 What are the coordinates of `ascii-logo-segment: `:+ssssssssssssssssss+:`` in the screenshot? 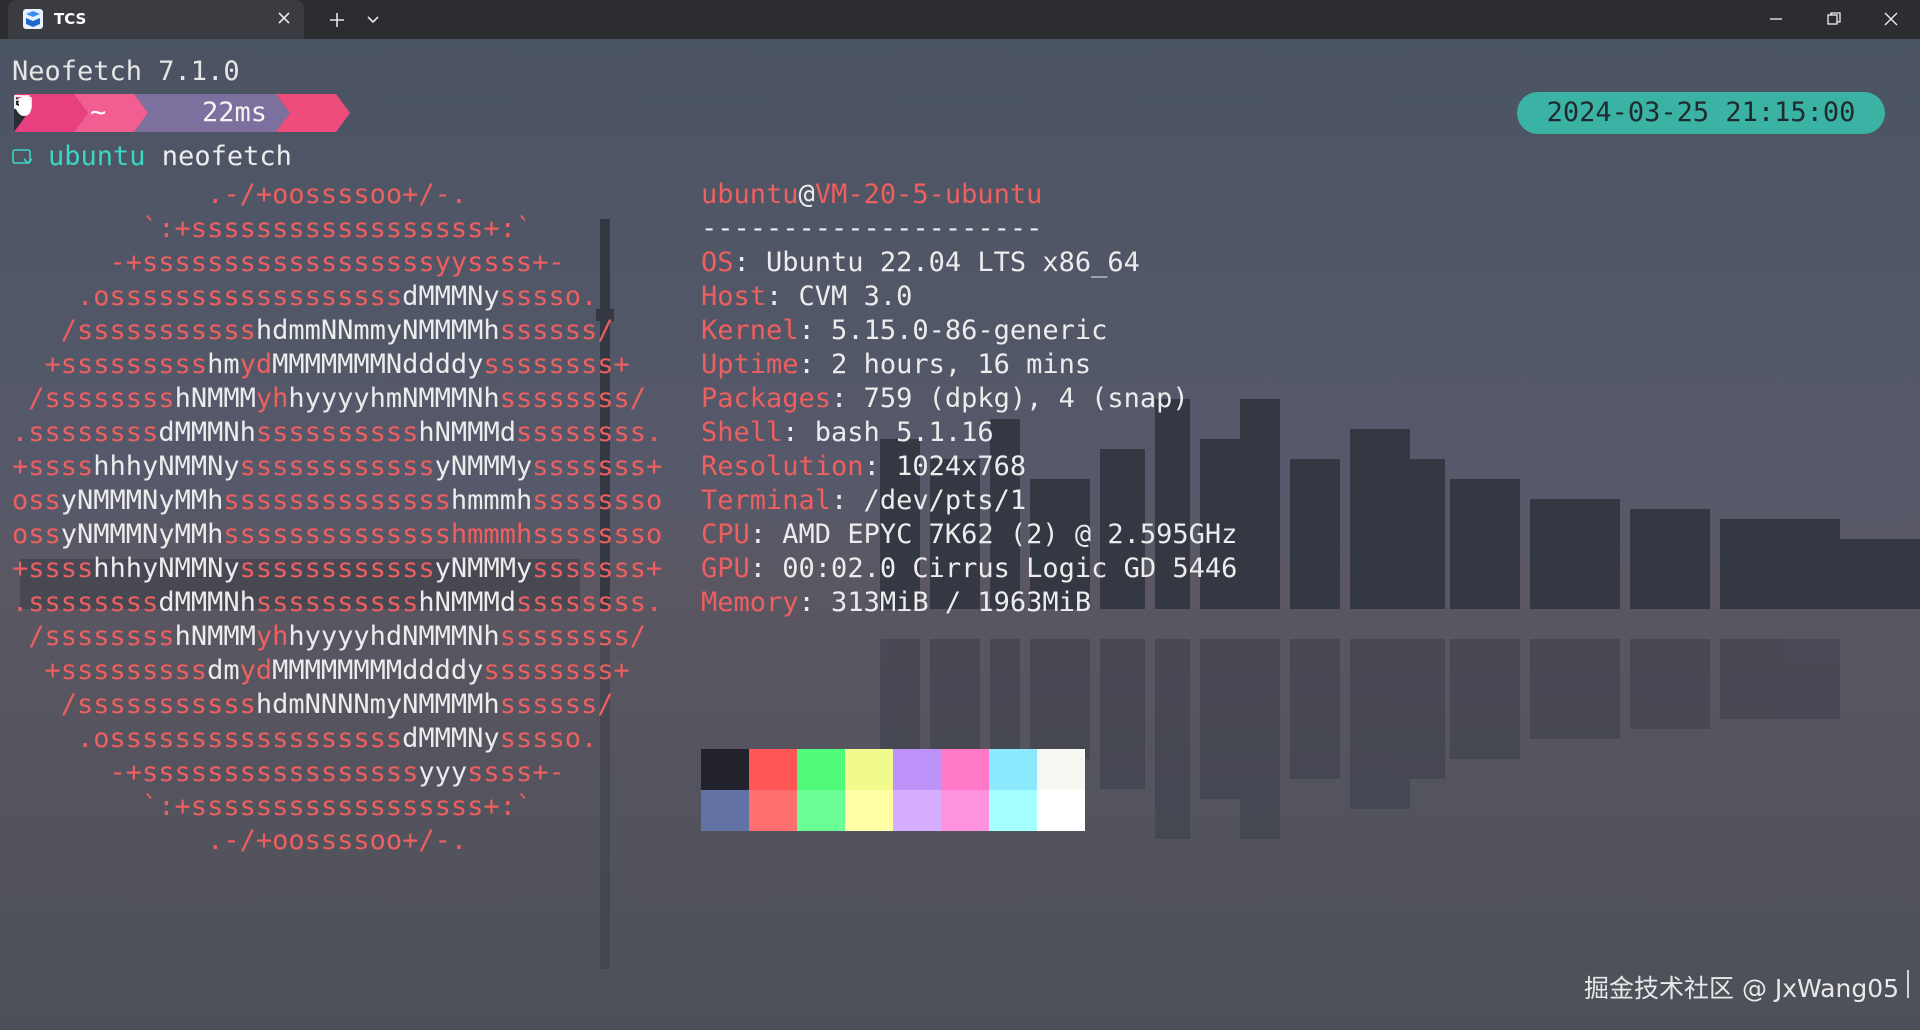 It's located at (272, 228).